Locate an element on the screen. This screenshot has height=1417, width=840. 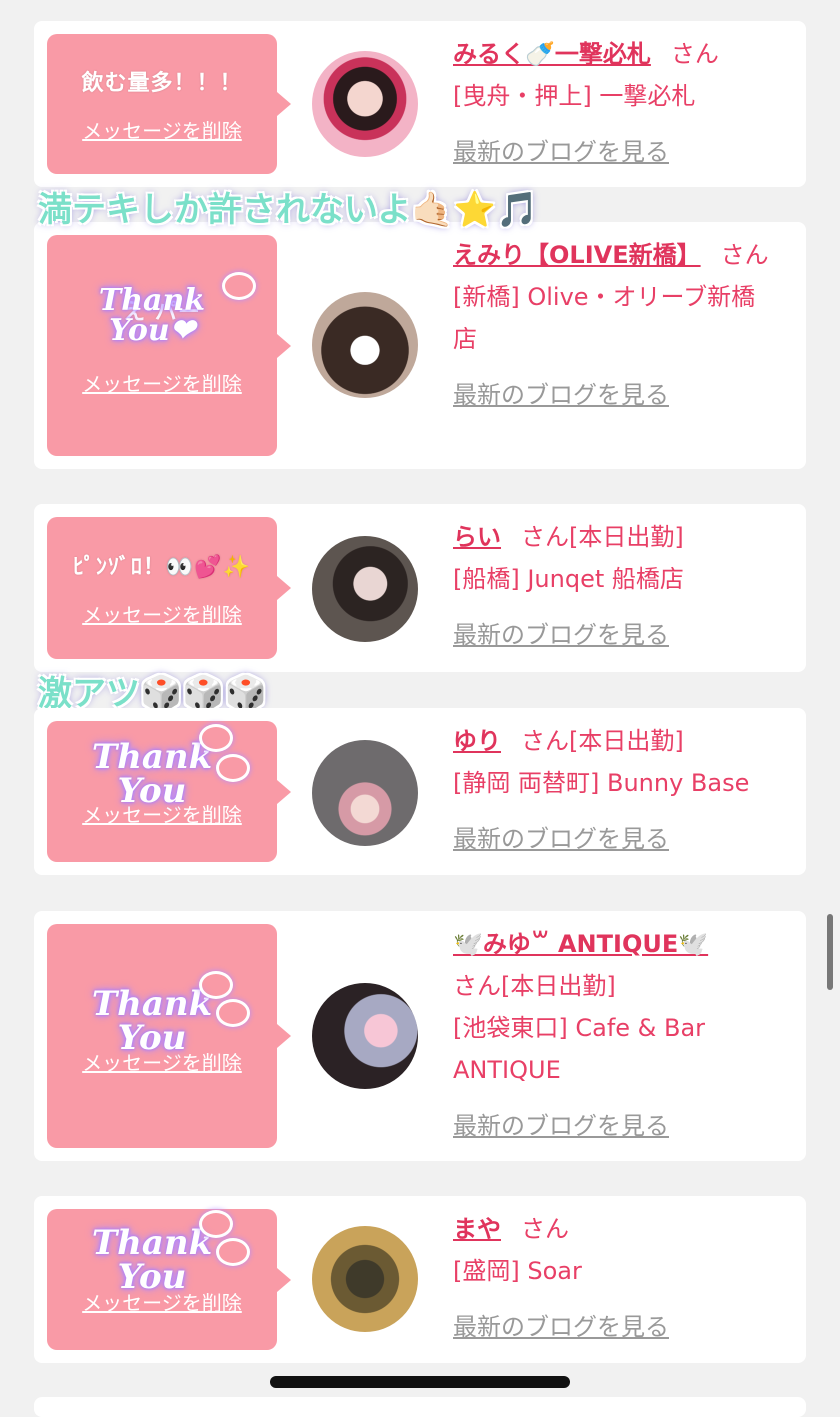
shop-label-cont: ANTIQUE is located at coordinates (507, 1070).